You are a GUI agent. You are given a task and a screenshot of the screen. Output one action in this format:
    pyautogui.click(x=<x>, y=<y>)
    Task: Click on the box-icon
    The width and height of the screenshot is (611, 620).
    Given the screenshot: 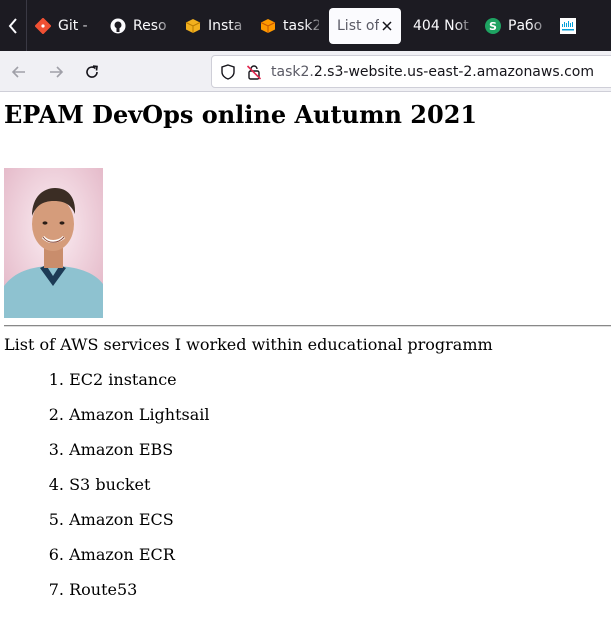 What is the action you would take?
    pyautogui.click(x=193, y=26)
    